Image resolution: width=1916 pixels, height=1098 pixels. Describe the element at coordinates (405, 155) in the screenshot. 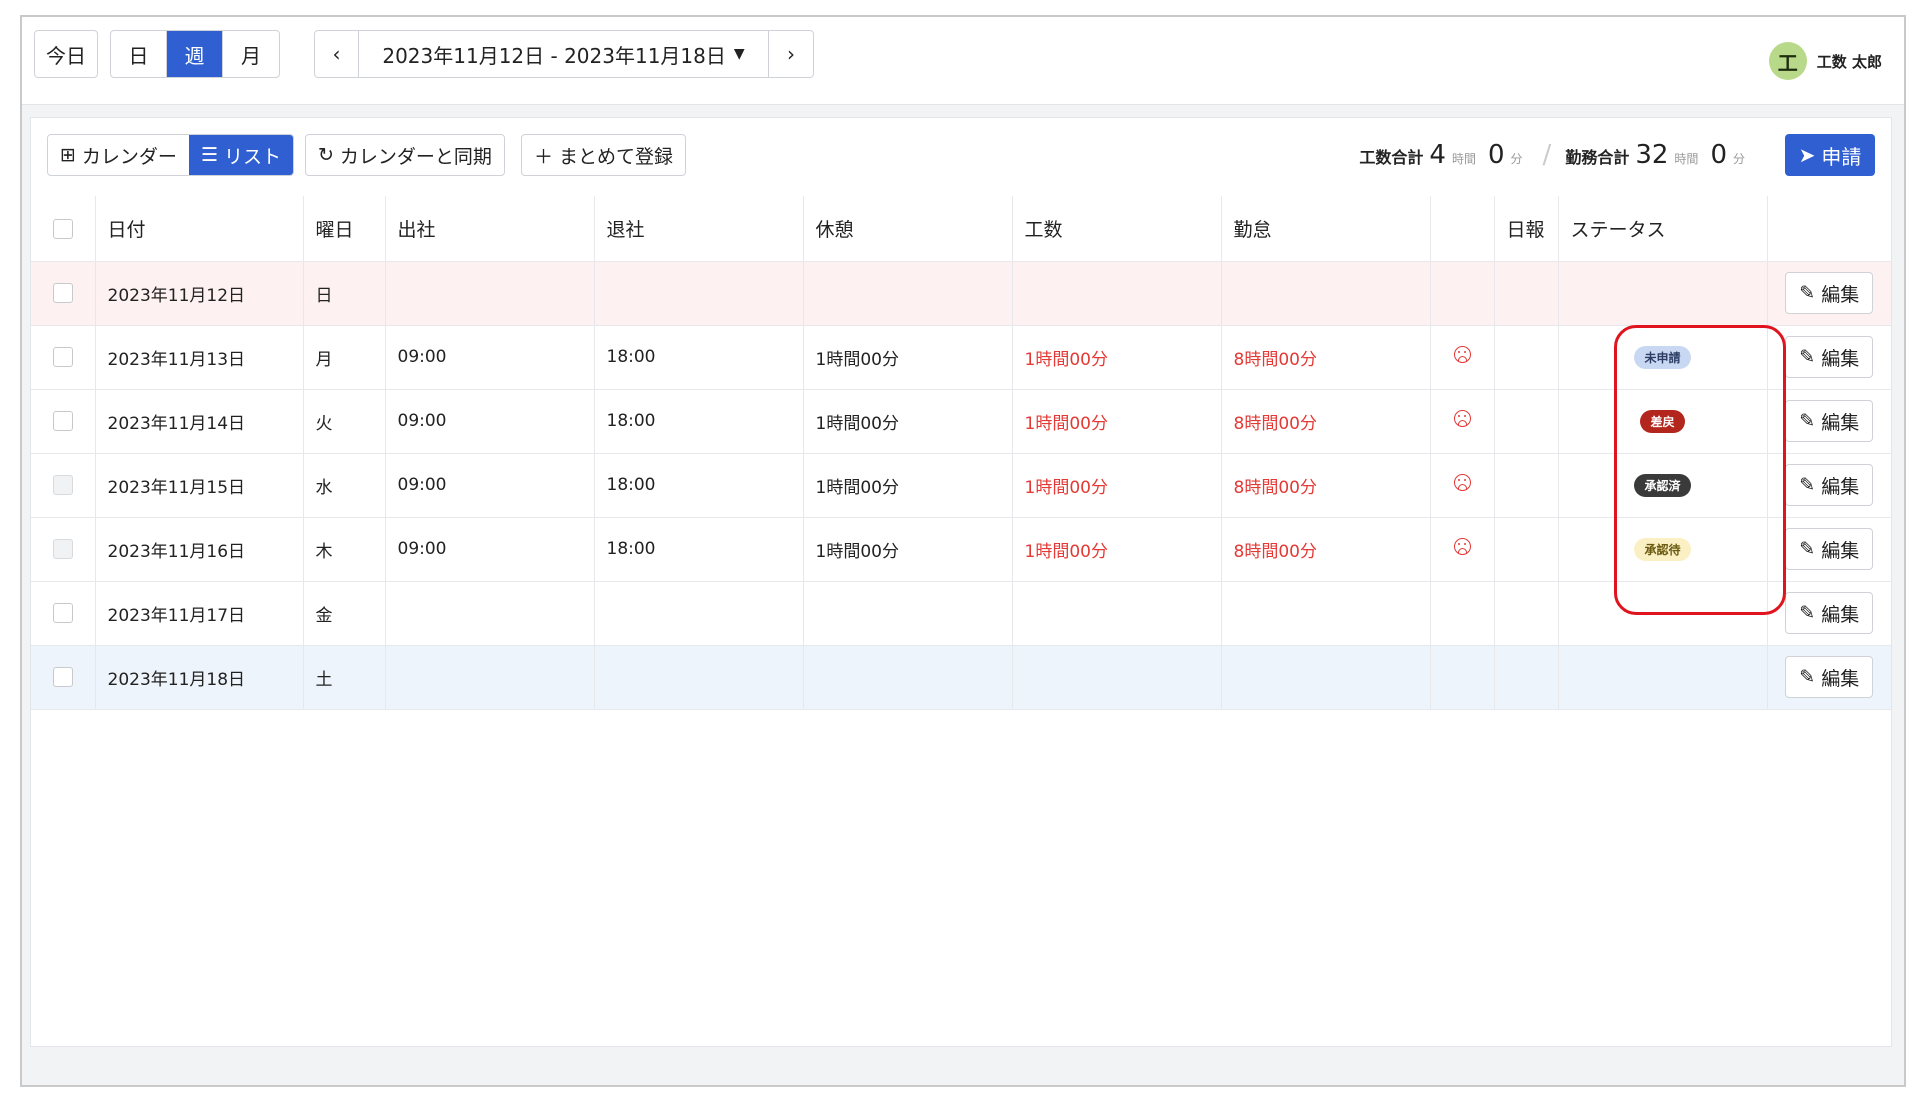

I see `sync-calendar-button: ↻ カレンダーと同期` at that location.